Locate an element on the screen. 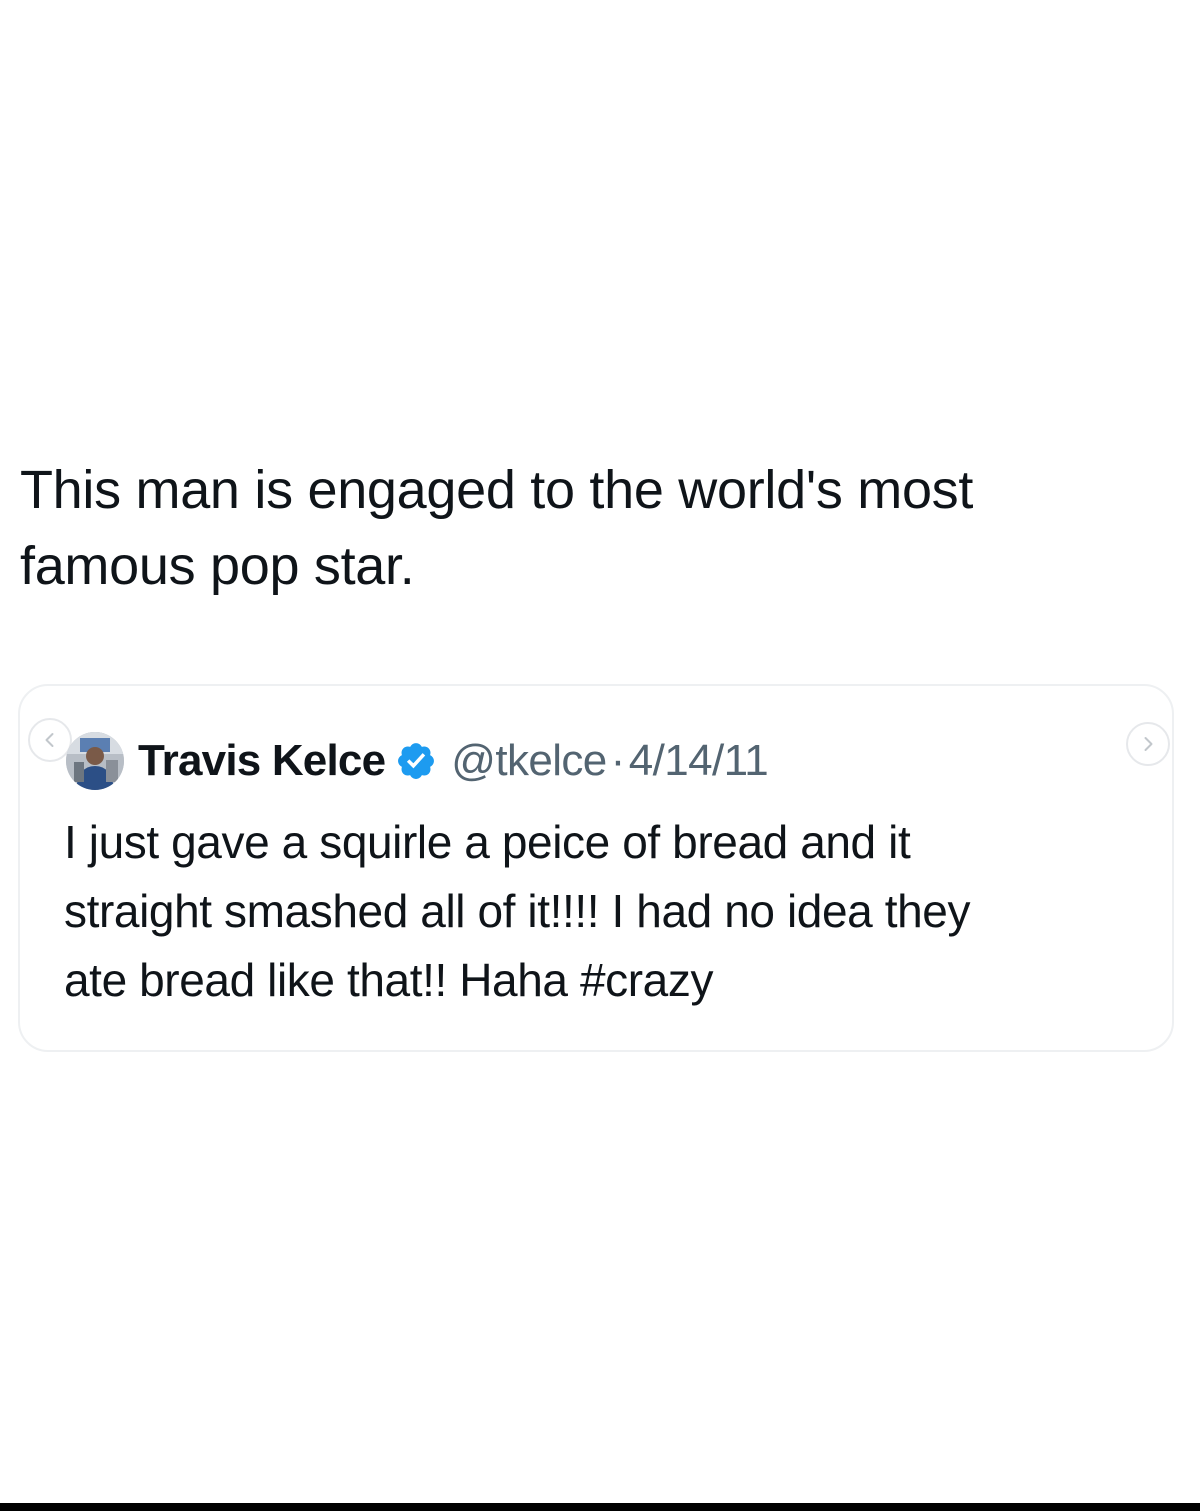  post-date: 4/14/11 is located at coordinates (699, 761).